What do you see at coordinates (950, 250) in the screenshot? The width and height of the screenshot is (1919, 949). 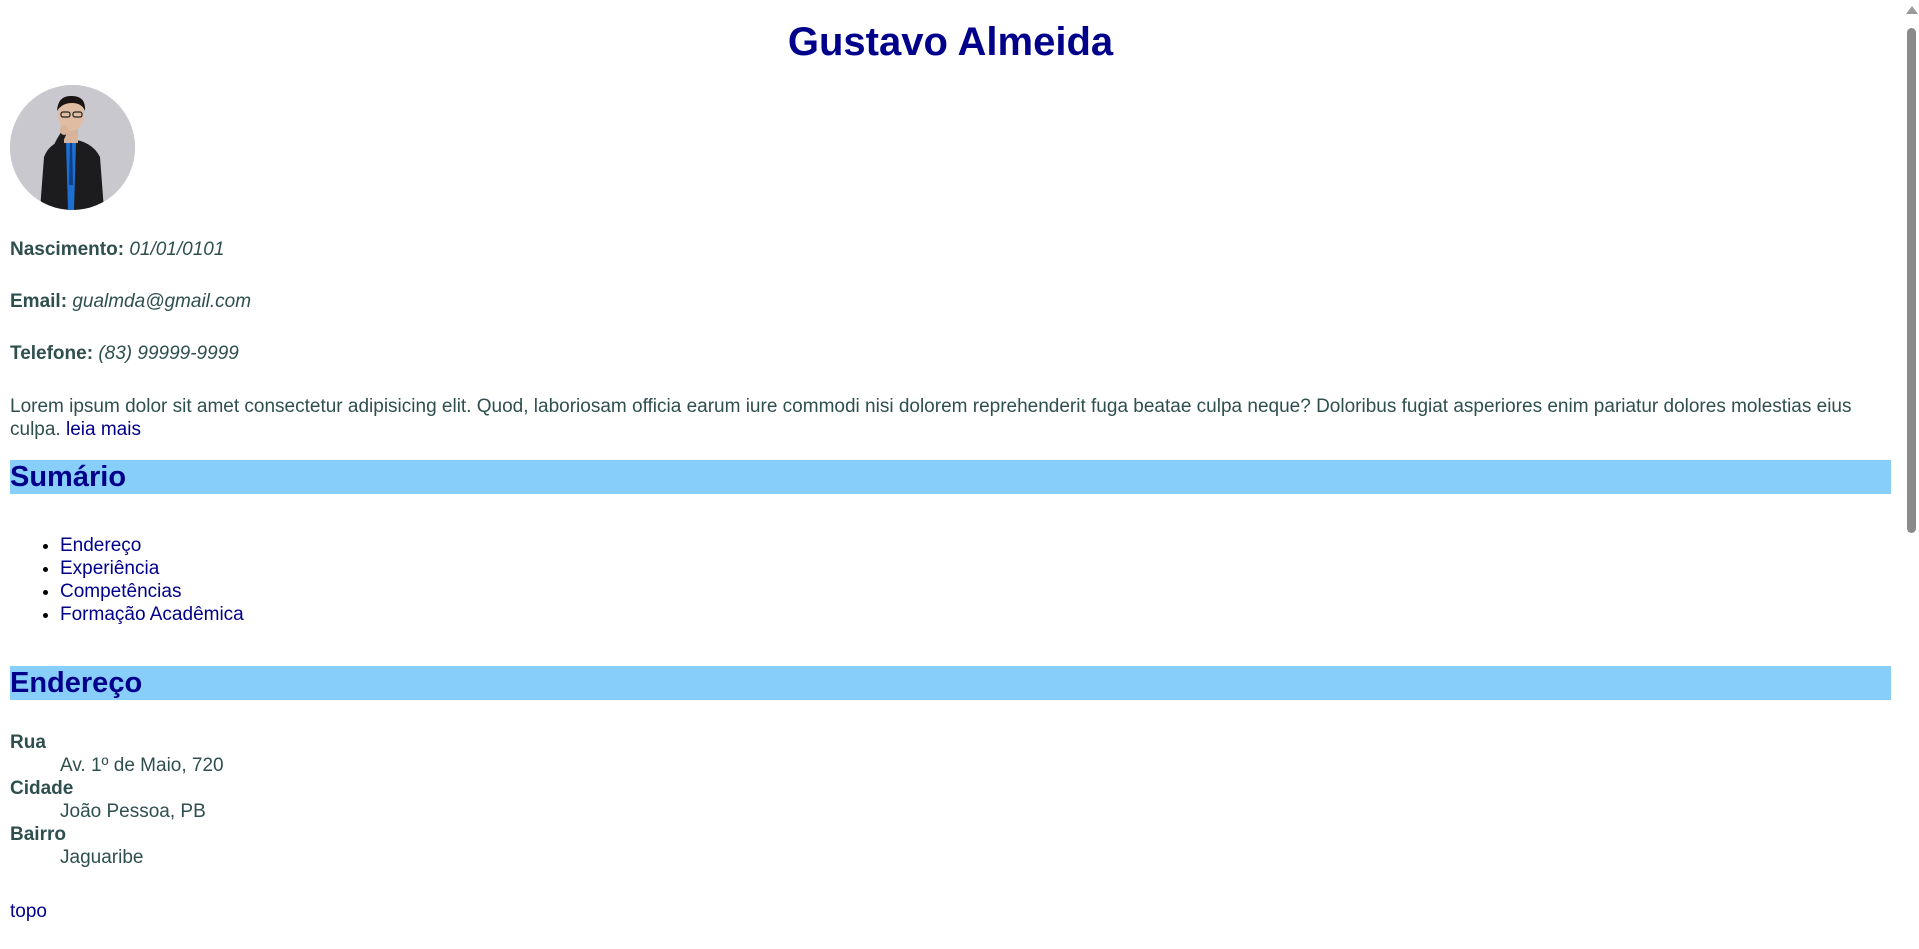 I see `birth-info: Nascimento: 01/01/0101` at bounding box center [950, 250].